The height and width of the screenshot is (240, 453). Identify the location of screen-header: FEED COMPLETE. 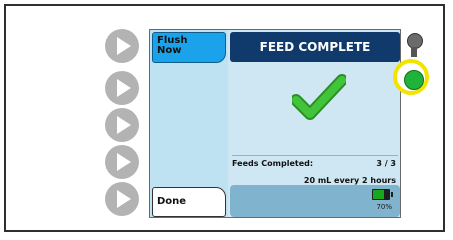
(315, 47).